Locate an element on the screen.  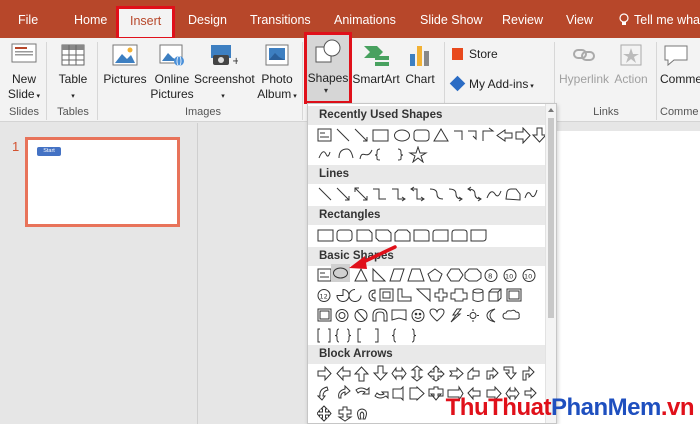
table-label: Table is located at coordinates (73, 79).